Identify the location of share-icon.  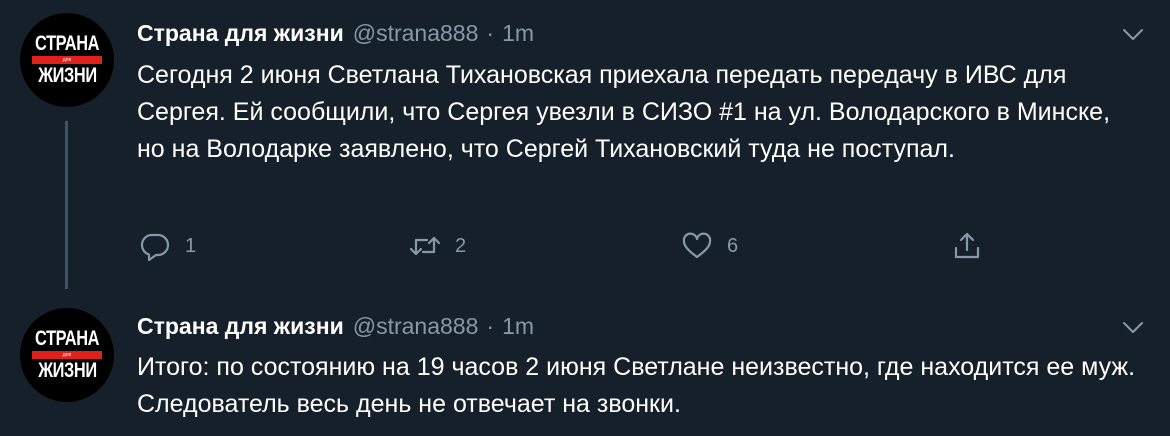
(967, 245).